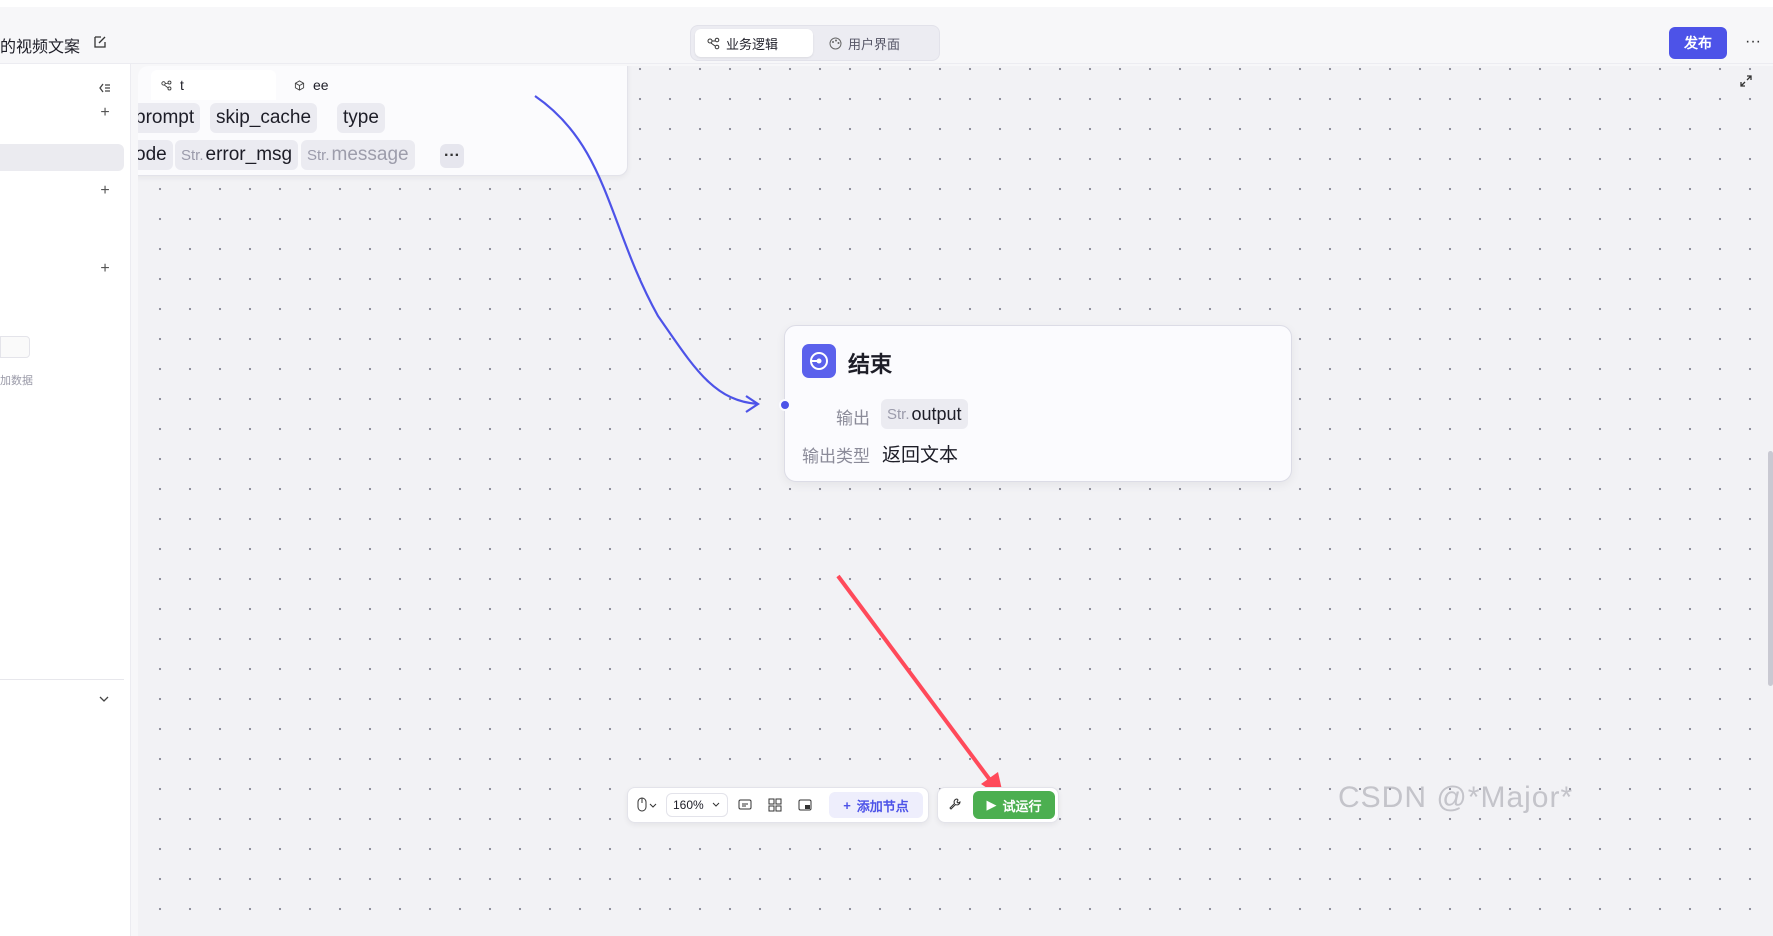 This screenshot has width=1773, height=936. I want to click on minimap-icon, so click(805, 805).